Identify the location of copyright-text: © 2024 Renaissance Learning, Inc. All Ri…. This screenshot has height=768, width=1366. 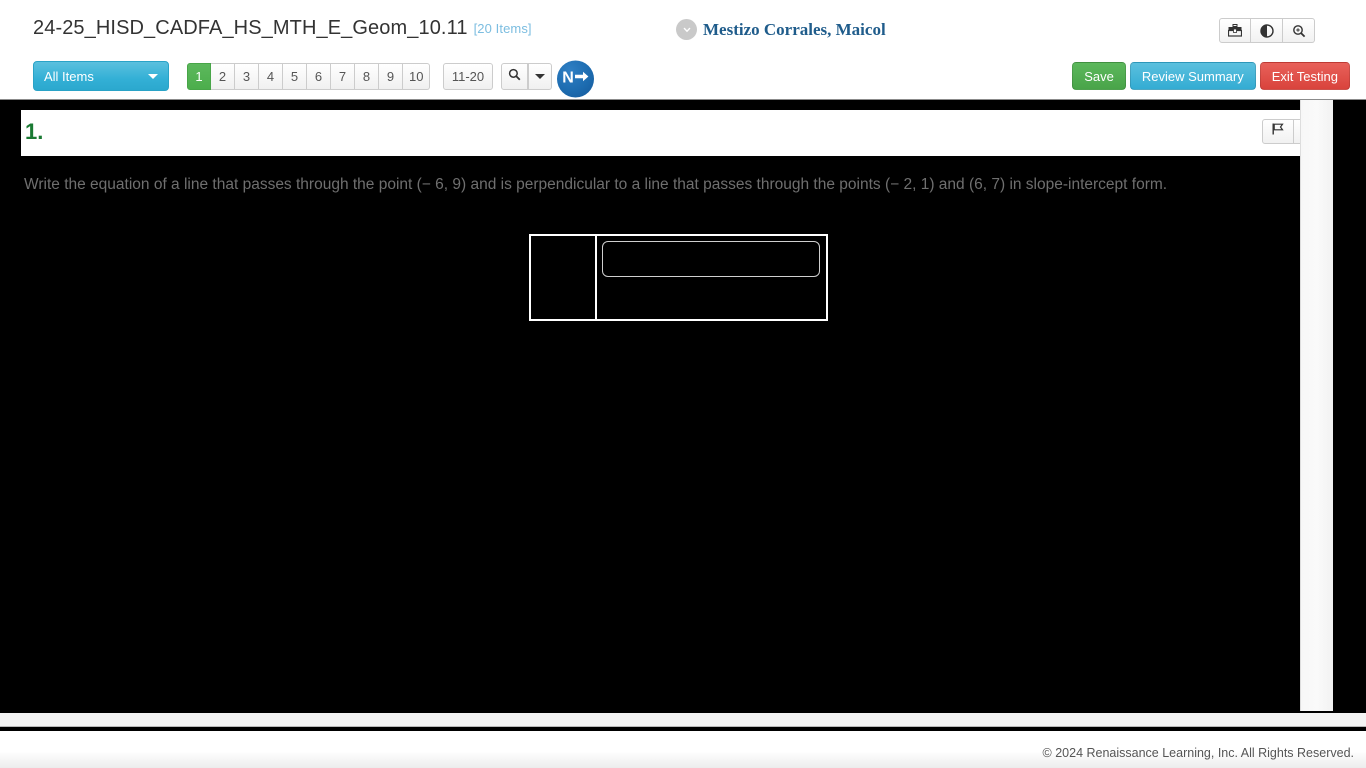
(1198, 753).